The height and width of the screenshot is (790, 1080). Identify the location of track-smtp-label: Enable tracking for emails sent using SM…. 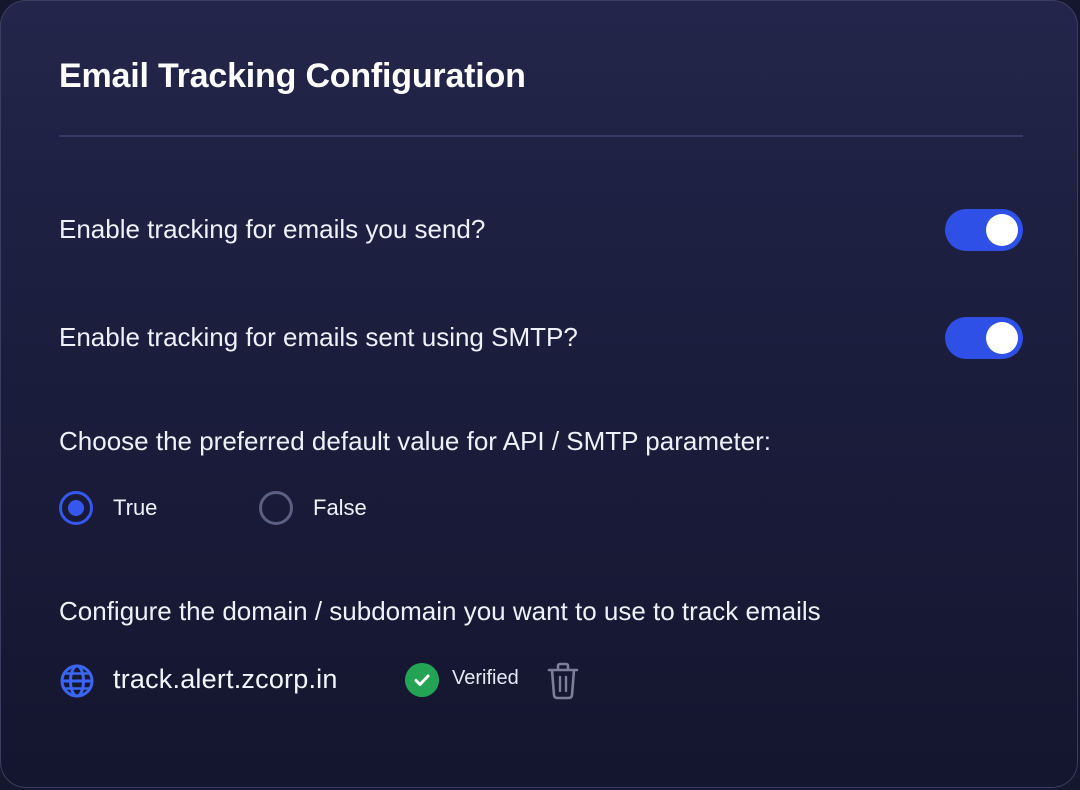
(318, 337).